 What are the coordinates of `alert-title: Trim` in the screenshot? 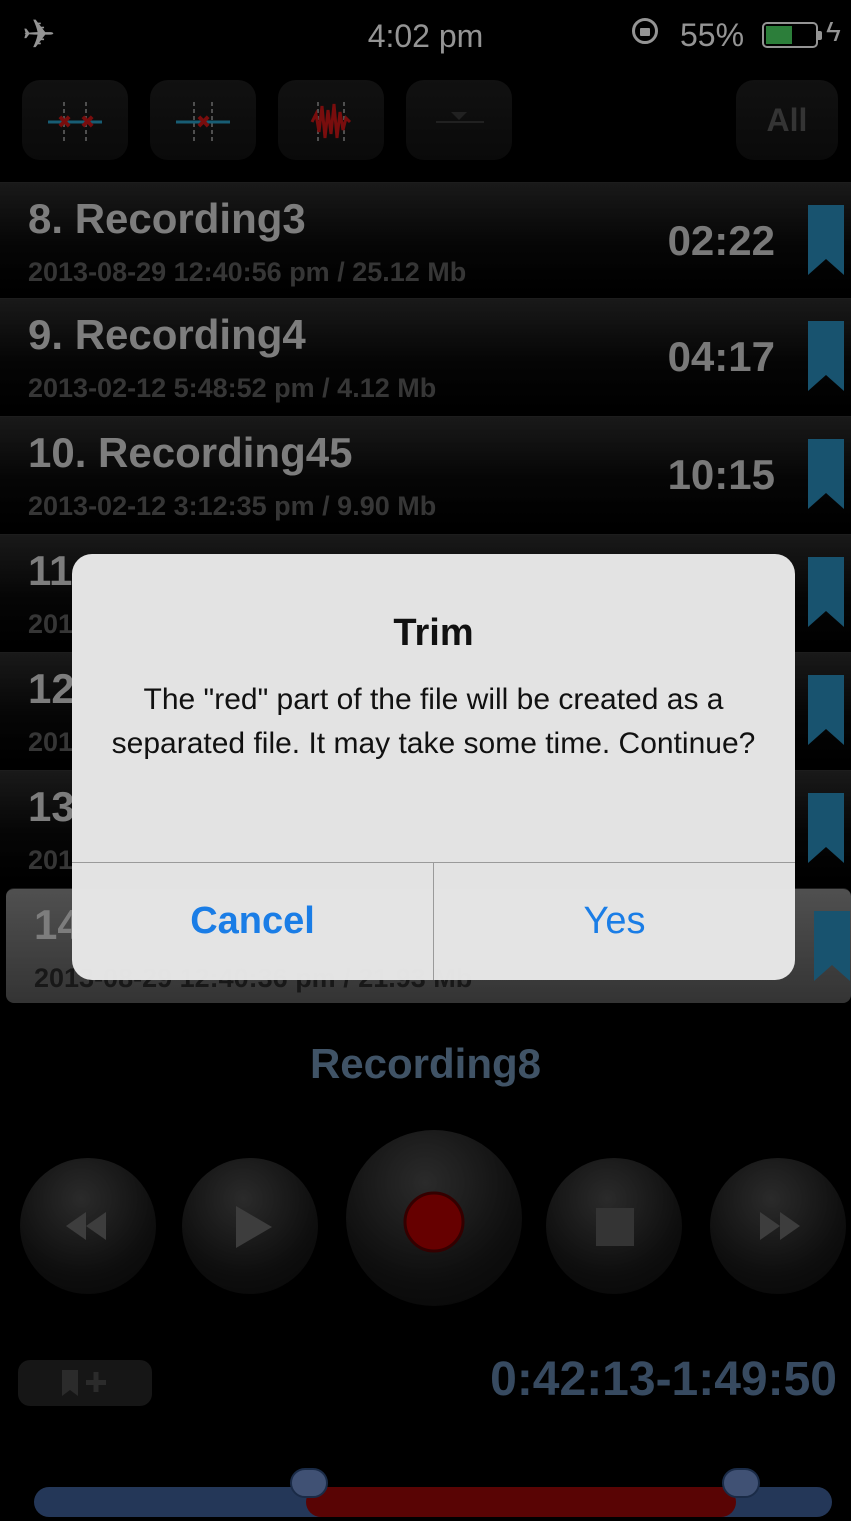 It's located at (433, 633).